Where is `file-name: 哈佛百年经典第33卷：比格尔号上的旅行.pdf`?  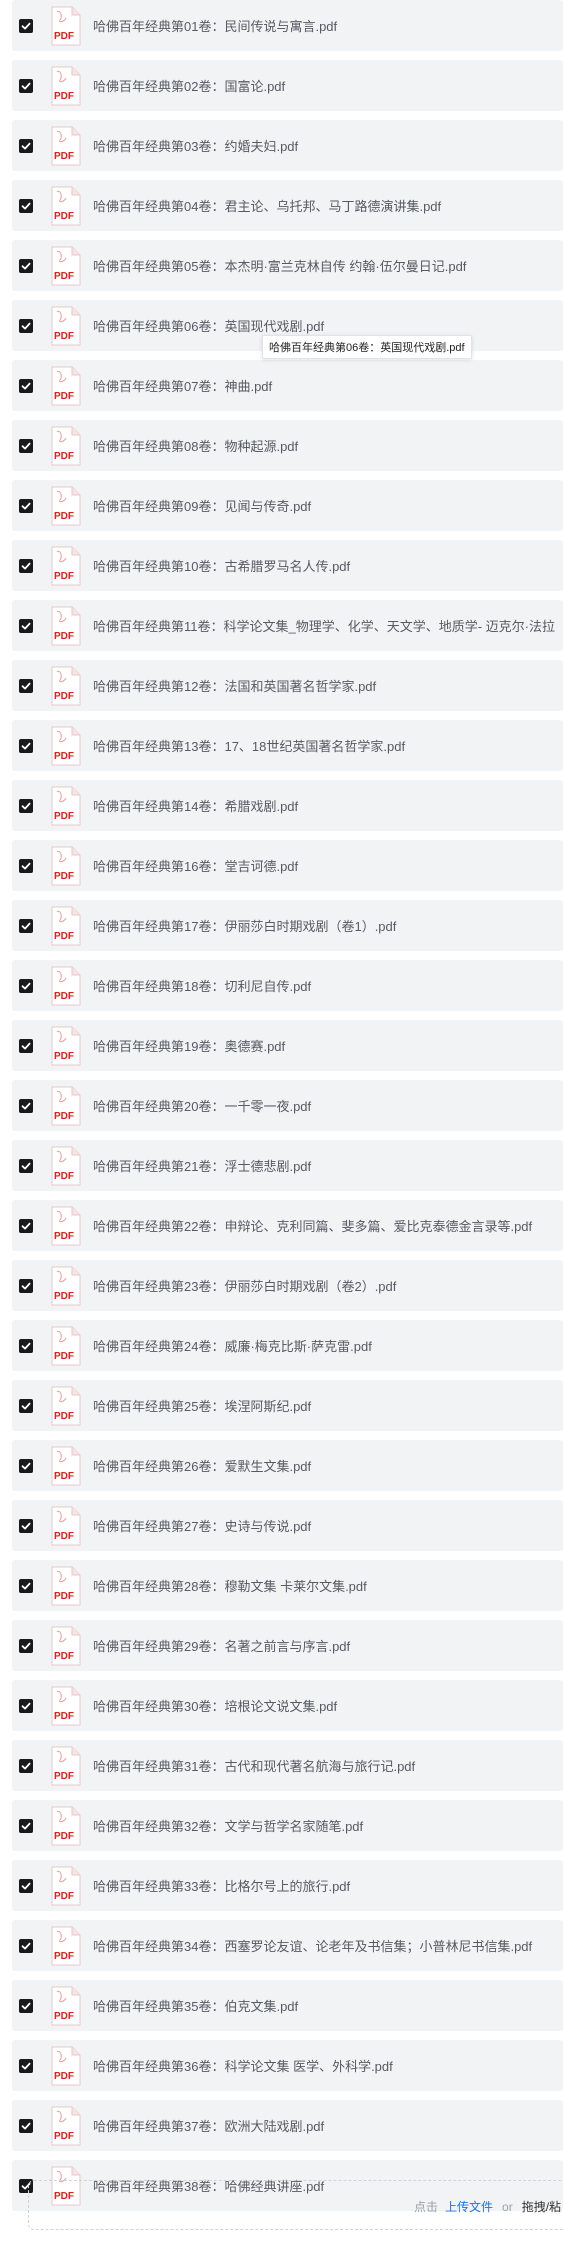 file-name: 哈佛百年经典第33卷：比格尔号上的旅行.pdf is located at coordinates (222, 1886).